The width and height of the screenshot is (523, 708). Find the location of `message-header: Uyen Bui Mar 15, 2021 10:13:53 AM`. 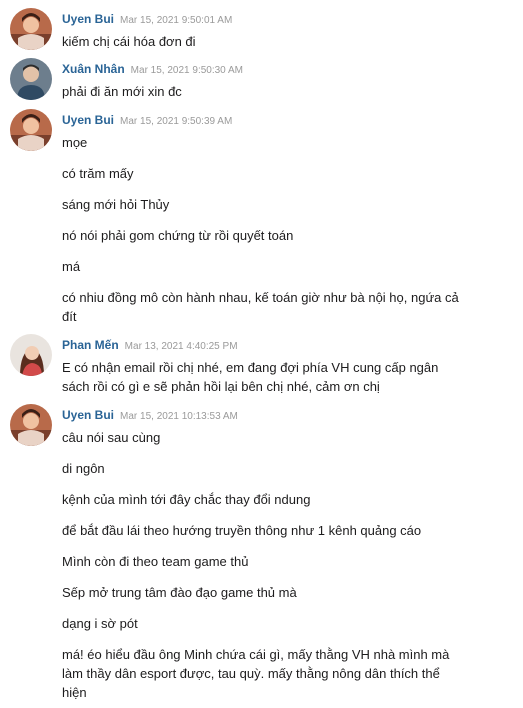

message-header: Uyen Bui Mar 15, 2021 10:13:53 AM is located at coordinates (262, 409).